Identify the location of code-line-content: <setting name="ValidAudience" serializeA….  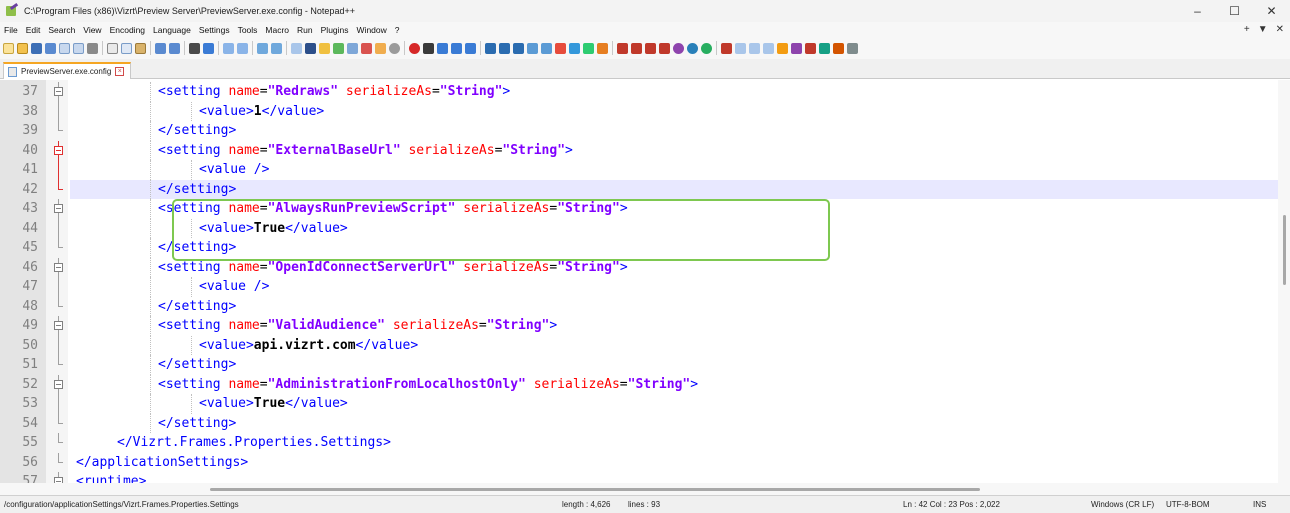
(674, 326).